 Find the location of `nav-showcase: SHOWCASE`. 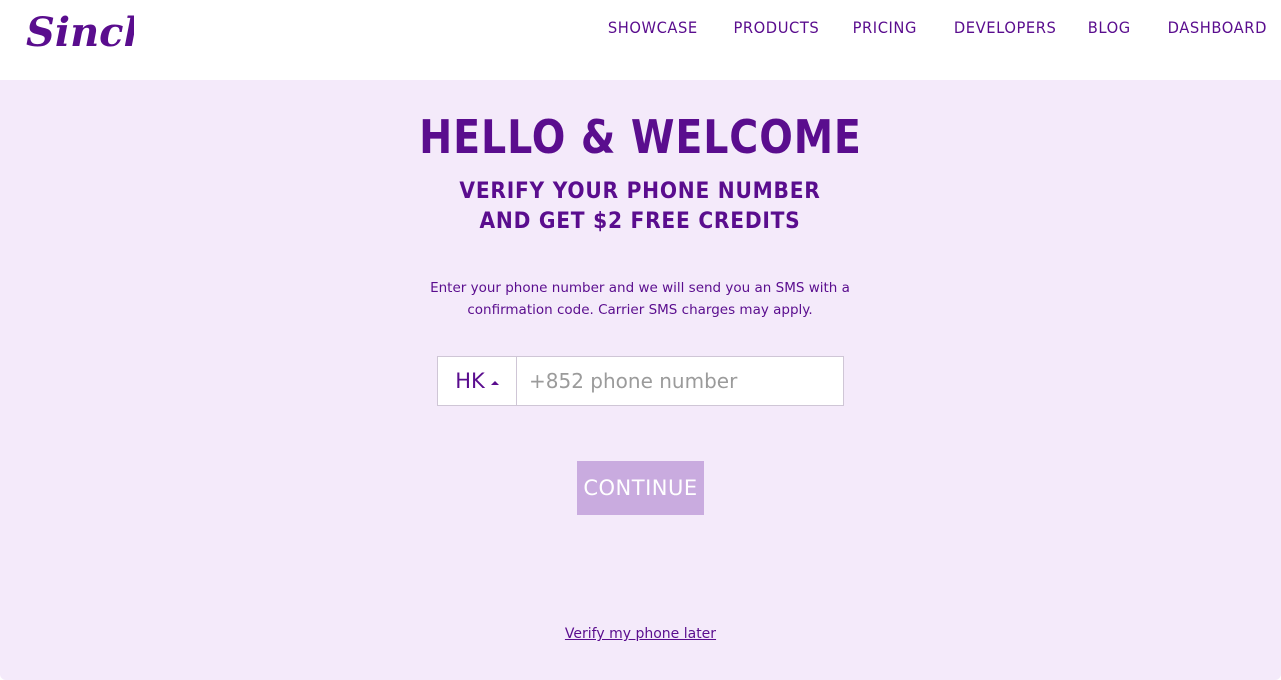

nav-showcase: SHOWCASE is located at coordinates (653, 27).